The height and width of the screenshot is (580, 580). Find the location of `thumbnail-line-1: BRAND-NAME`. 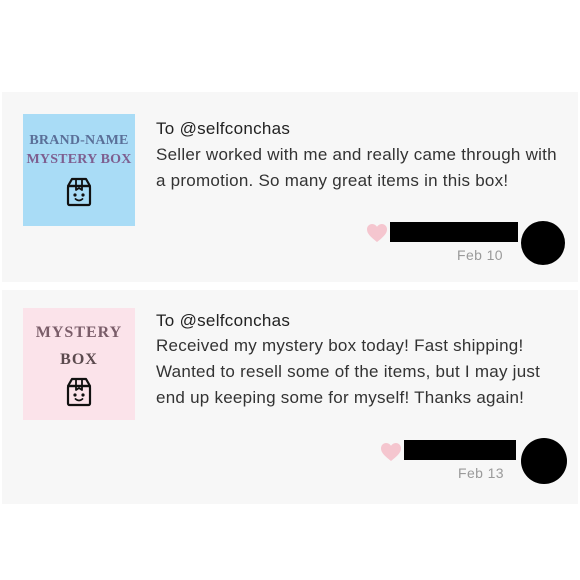

thumbnail-line-1: BRAND-NAME is located at coordinates (79, 140).